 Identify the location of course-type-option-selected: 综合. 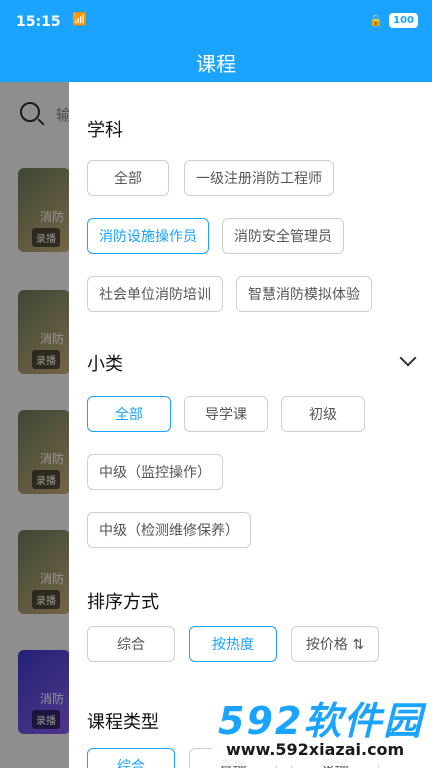
(131, 758).